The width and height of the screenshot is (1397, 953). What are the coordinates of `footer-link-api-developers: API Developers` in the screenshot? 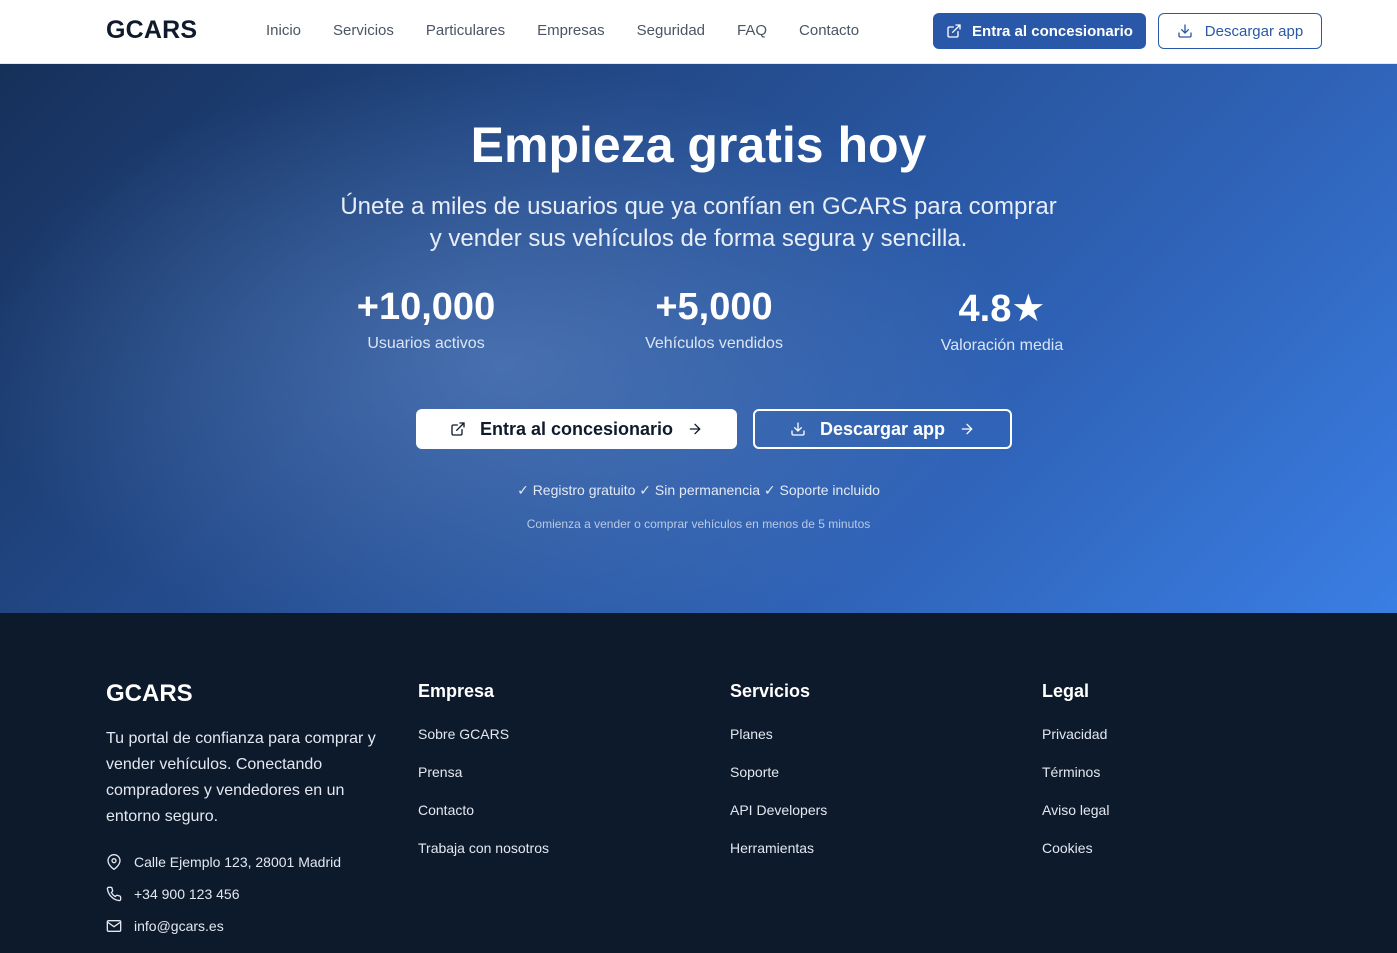 It's located at (778, 812).